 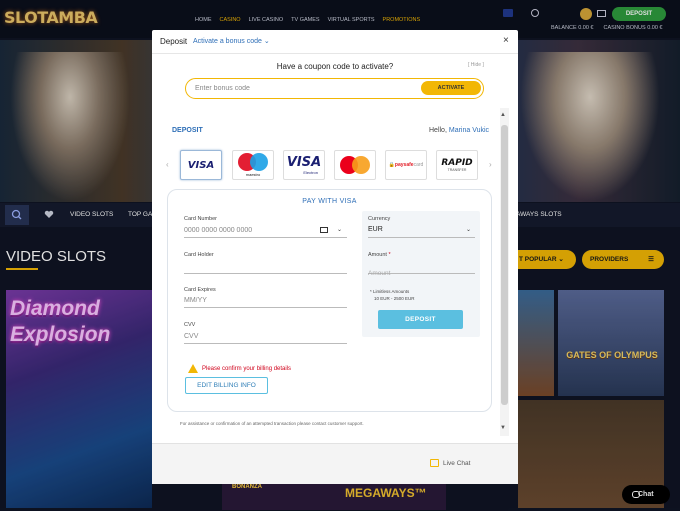 I want to click on scroll-up-icon: ▲, so click(x=503, y=115).